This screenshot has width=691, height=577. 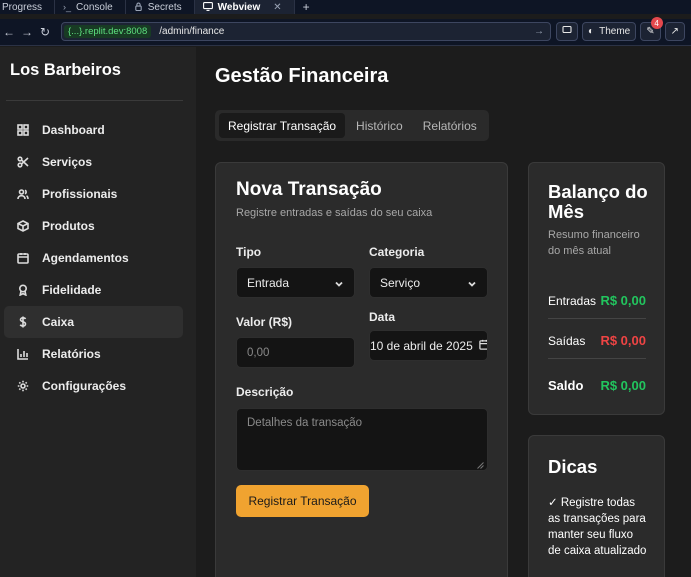 I want to click on saldo-value: R$ 0,00, so click(x=623, y=385).